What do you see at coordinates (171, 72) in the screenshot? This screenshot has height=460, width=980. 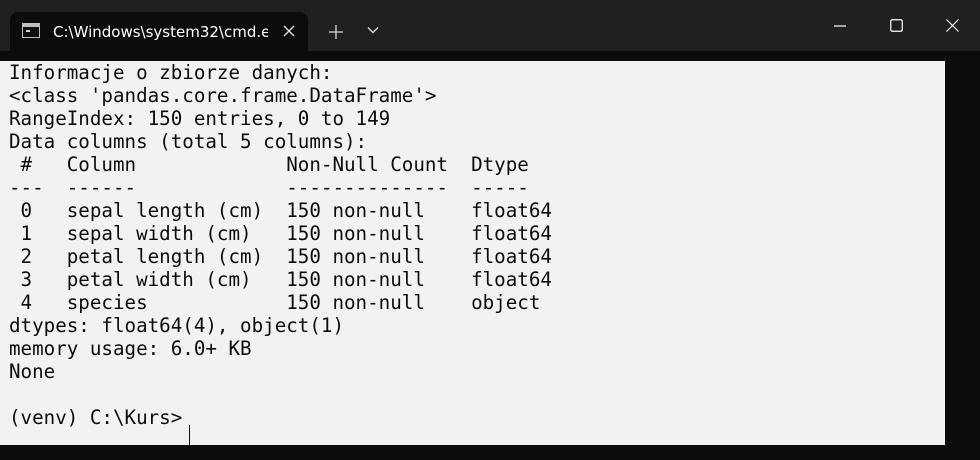 I see `terminal-line: Informacje o zbiorze danych:` at bounding box center [171, 72].